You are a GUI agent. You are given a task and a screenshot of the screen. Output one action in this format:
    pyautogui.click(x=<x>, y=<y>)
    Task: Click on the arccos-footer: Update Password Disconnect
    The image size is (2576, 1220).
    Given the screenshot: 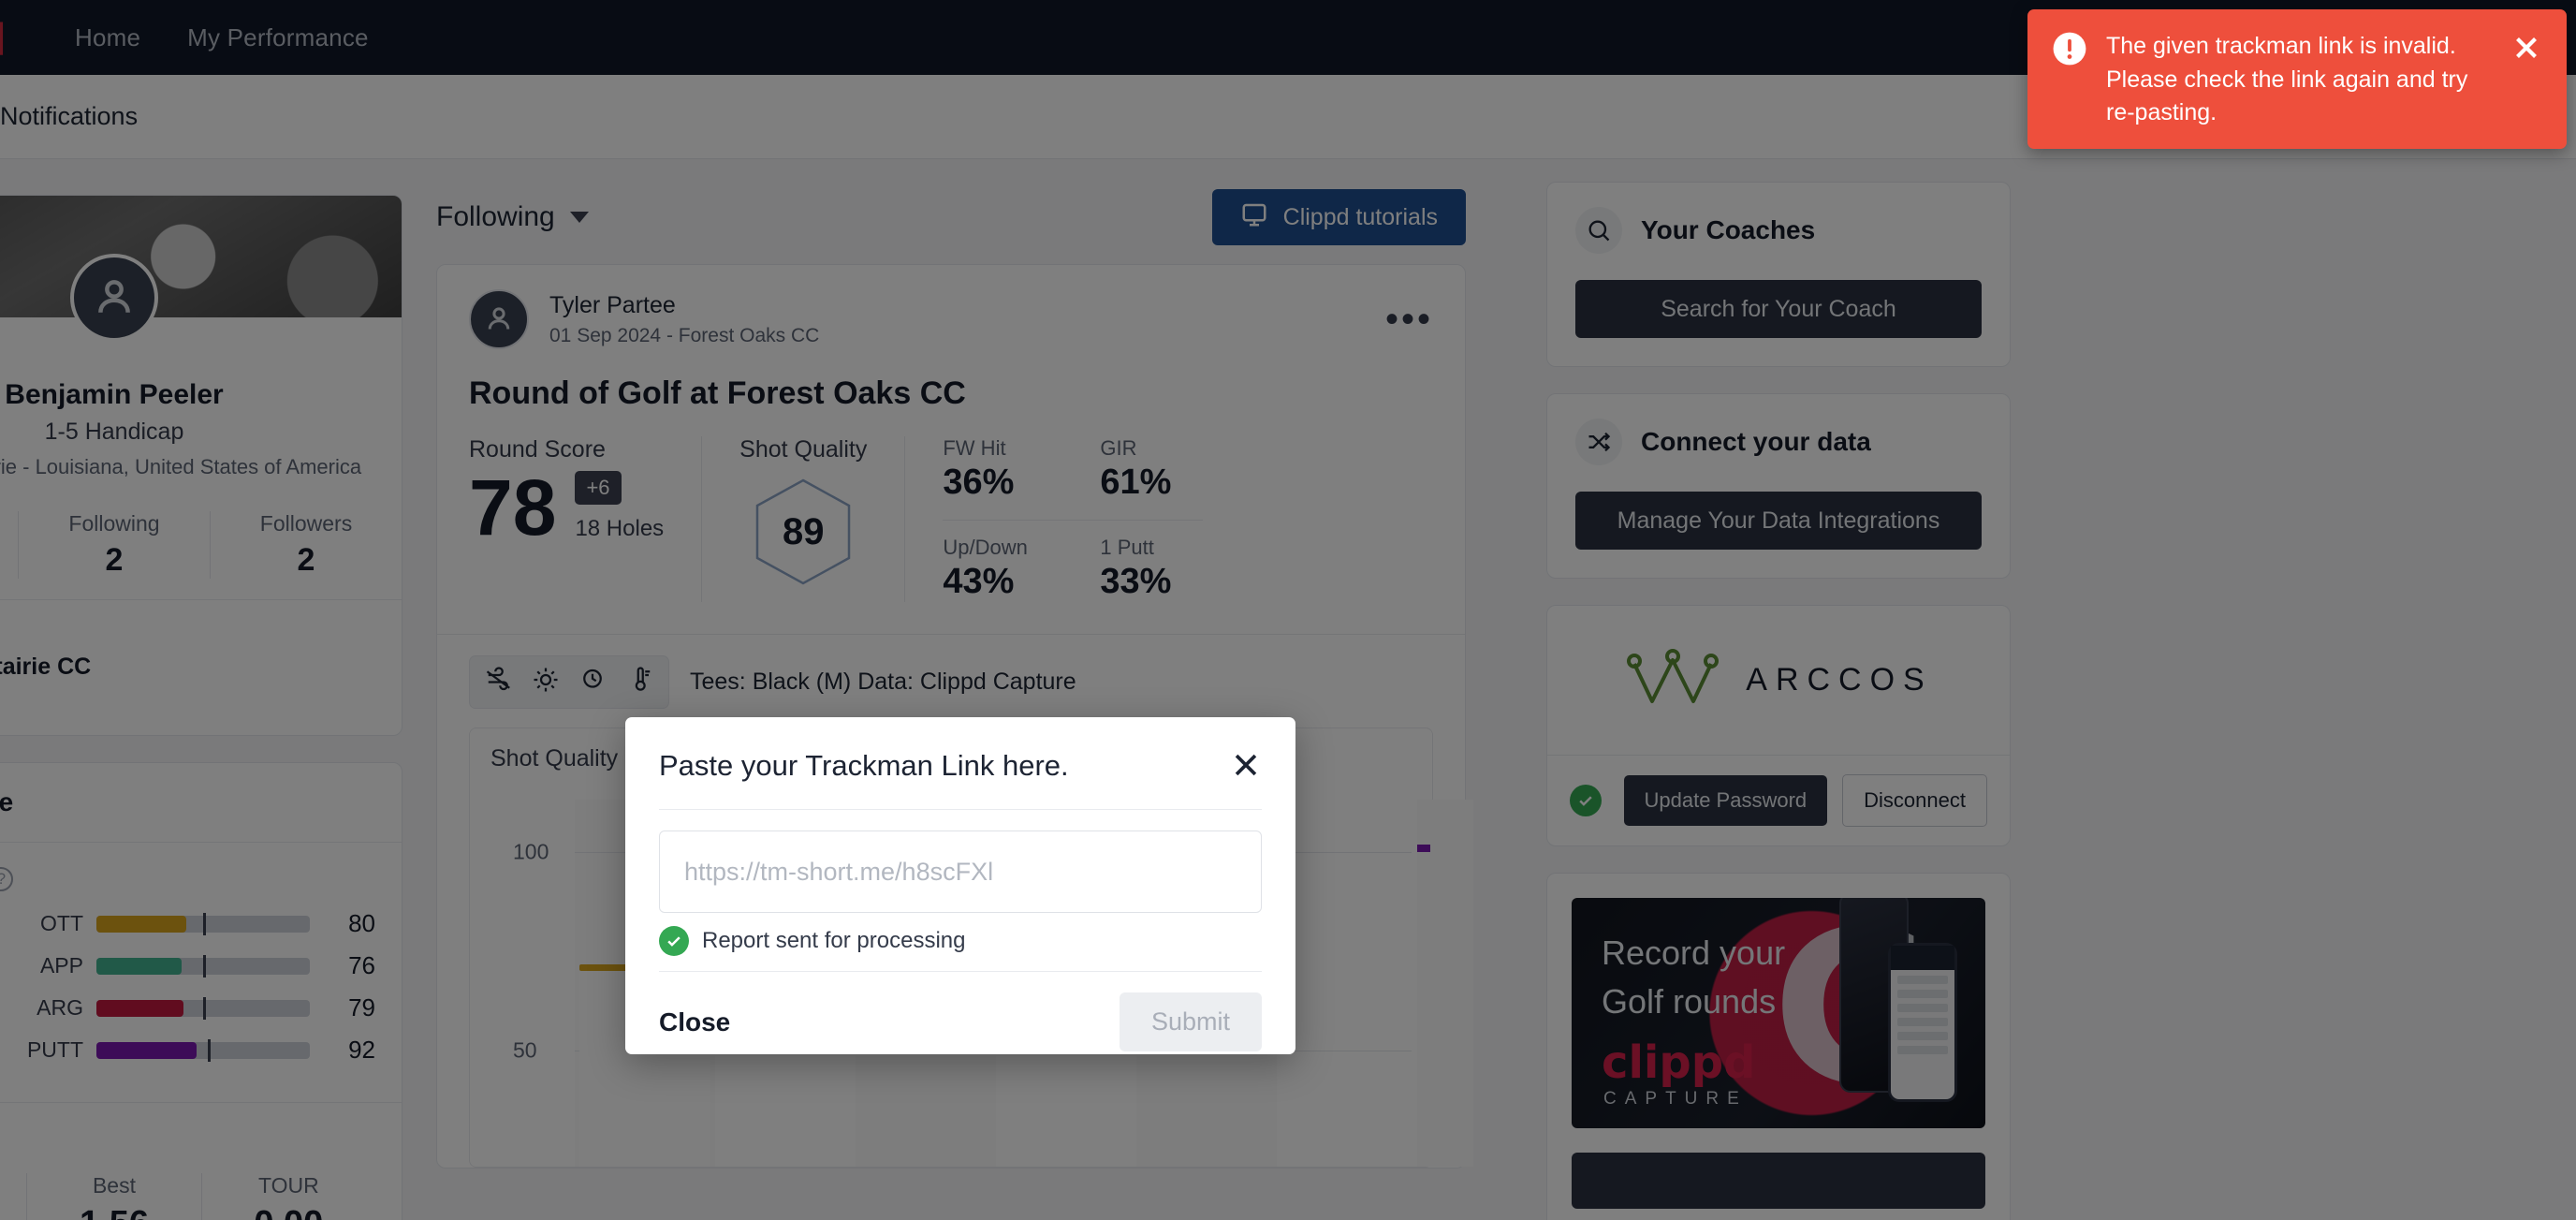 What is the action you would take?
    pyautogui.click(x=1779, y=800)
    